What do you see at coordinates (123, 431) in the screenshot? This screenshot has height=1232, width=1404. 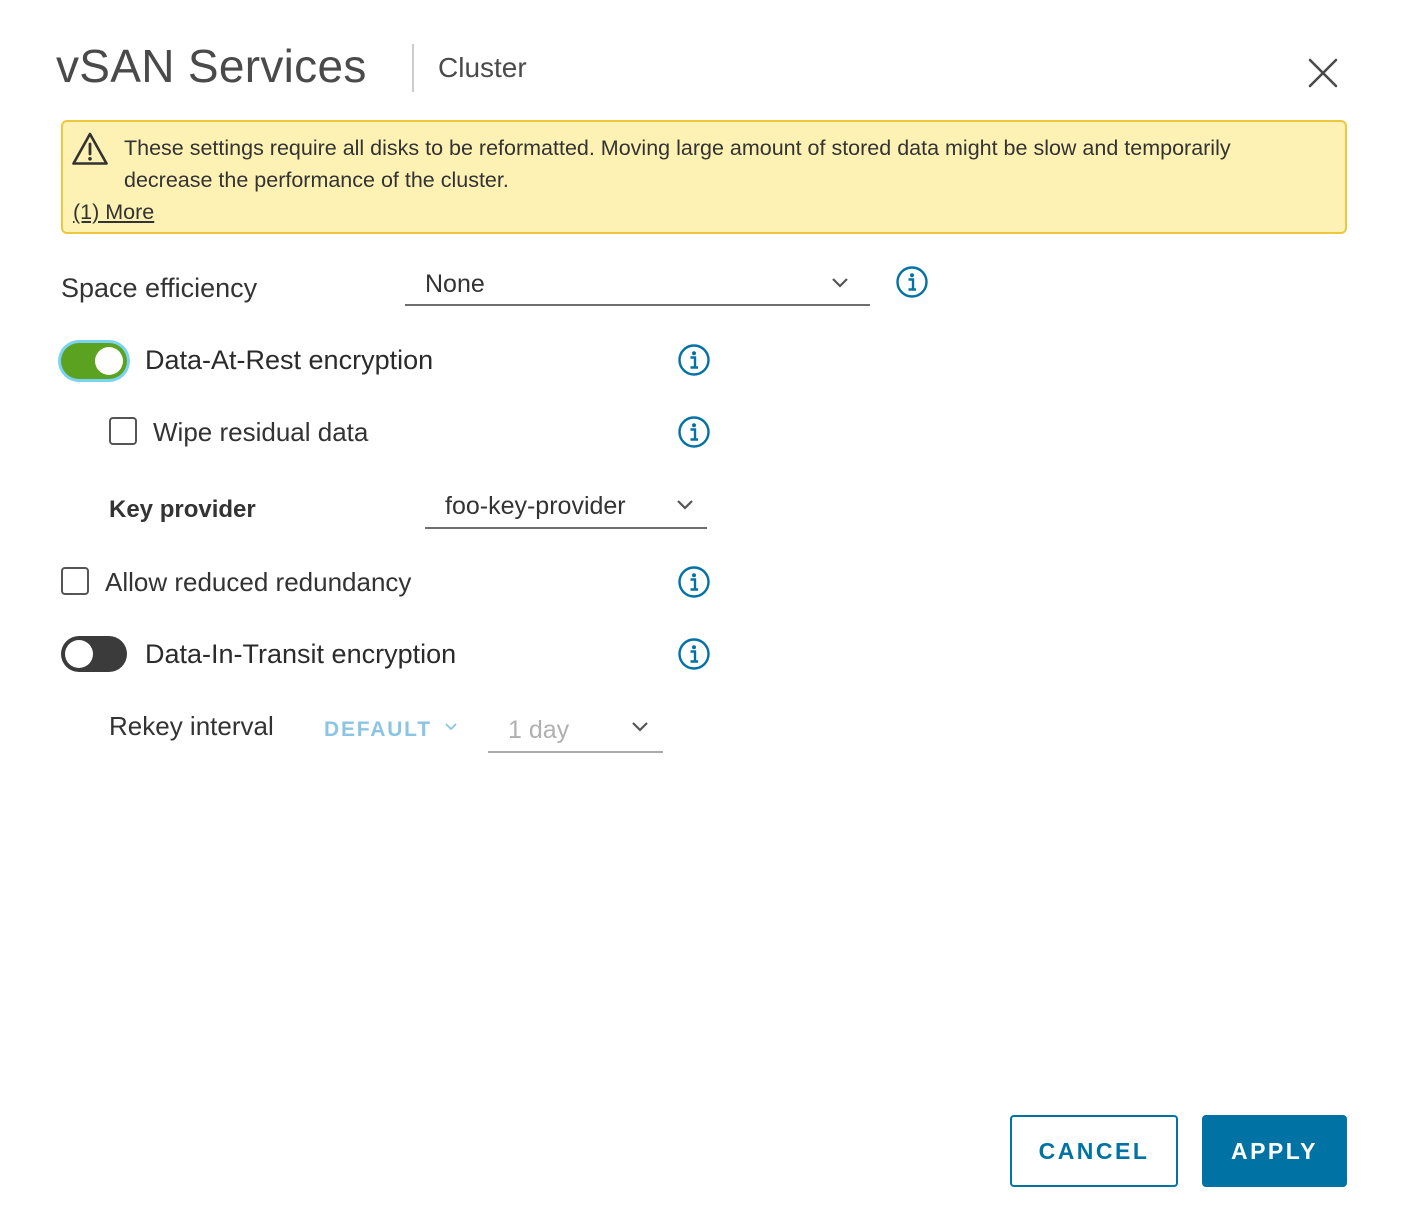 I see `wipe-residual-checkbox` at bounding box center [123, 431].